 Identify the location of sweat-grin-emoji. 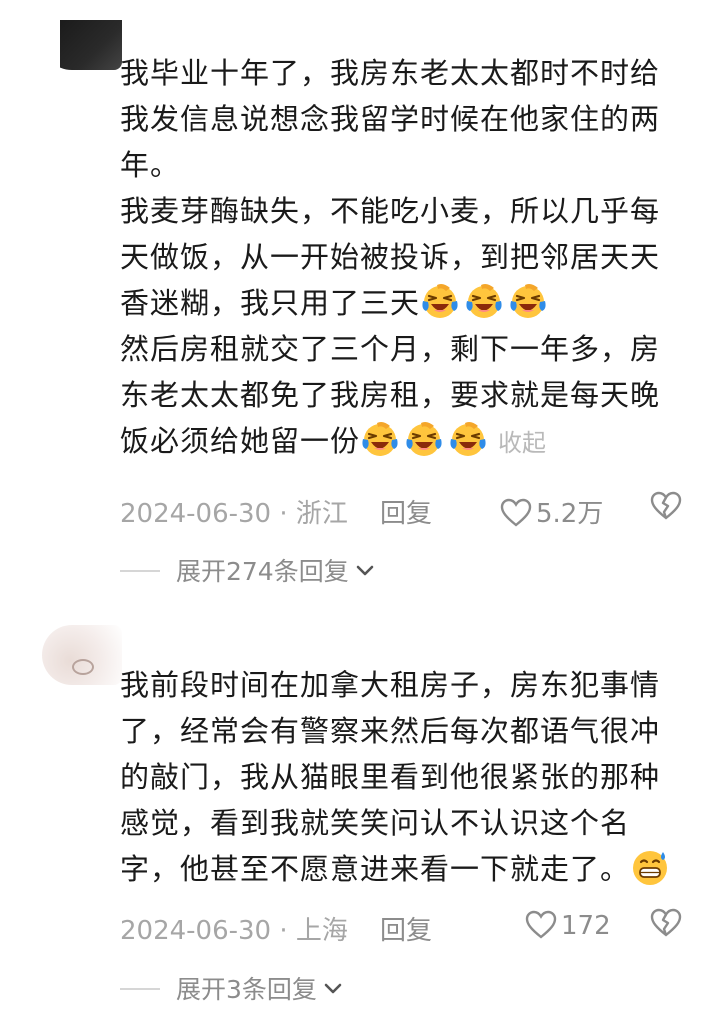
(650, 868).